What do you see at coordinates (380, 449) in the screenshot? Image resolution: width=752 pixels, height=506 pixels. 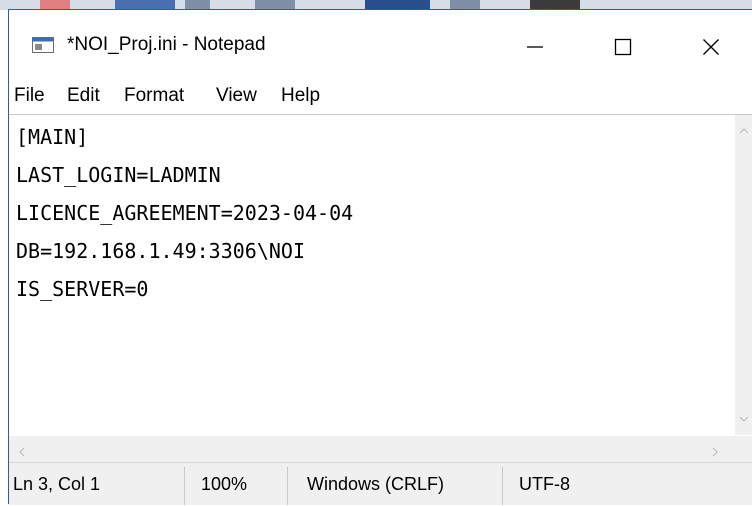 I see `horizontal-scrollbar` at bounding box center [380, 449].